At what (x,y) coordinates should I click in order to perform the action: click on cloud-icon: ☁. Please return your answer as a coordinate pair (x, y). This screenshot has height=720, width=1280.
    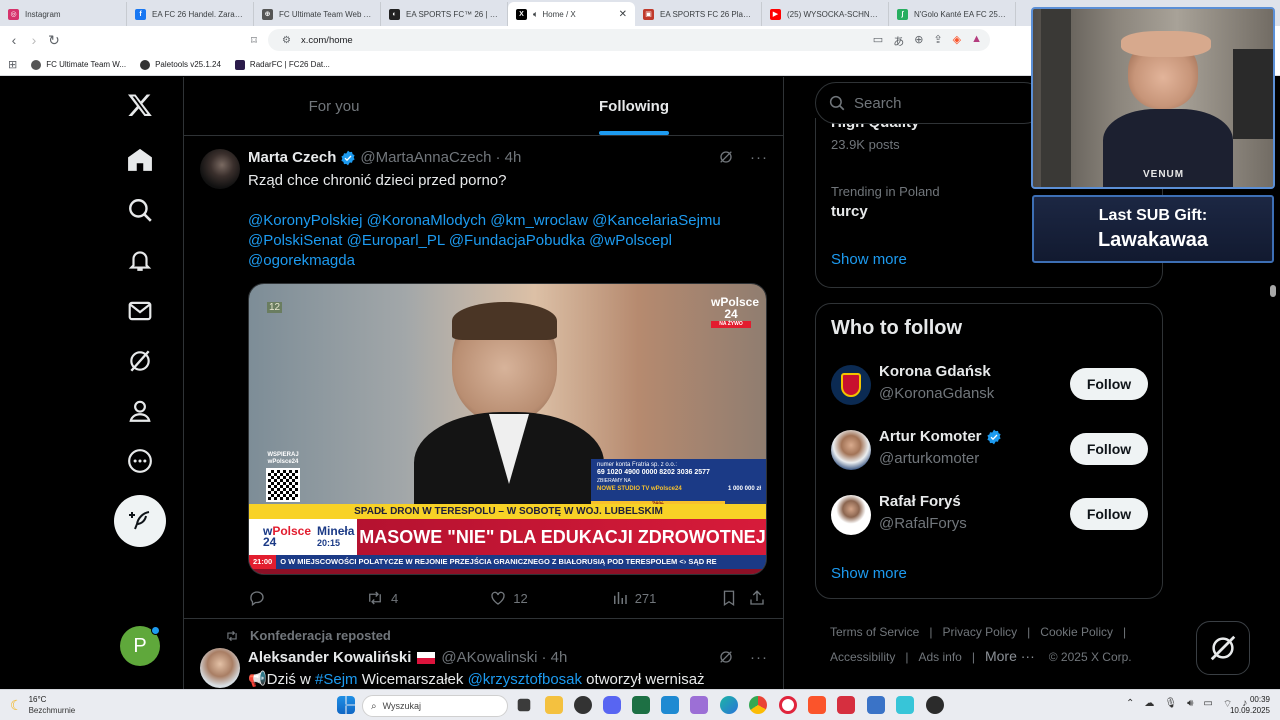
    Looking at the image, I should click on (1149, 704).